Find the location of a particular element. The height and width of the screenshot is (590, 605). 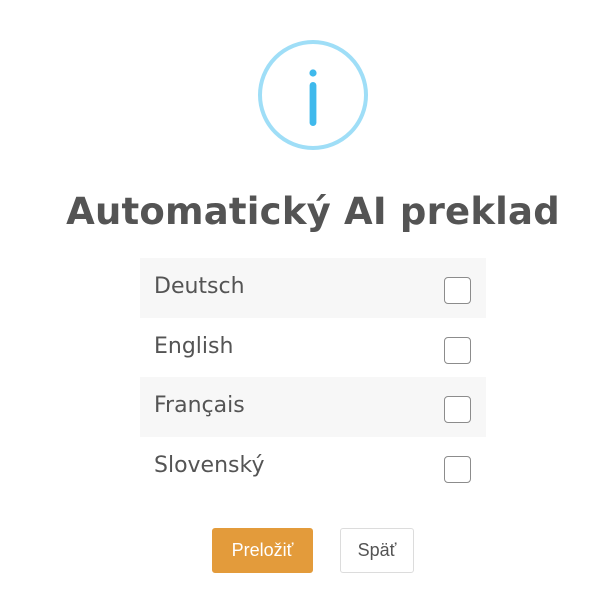

language-label: Deutsch is located at coordinates (199, 286).